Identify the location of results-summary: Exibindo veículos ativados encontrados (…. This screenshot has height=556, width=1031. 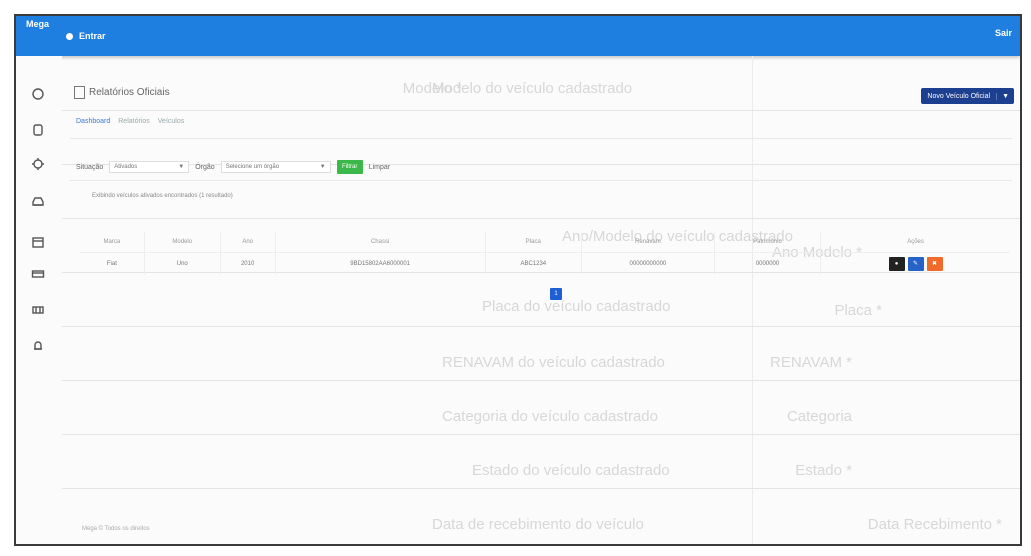
(162, 196).